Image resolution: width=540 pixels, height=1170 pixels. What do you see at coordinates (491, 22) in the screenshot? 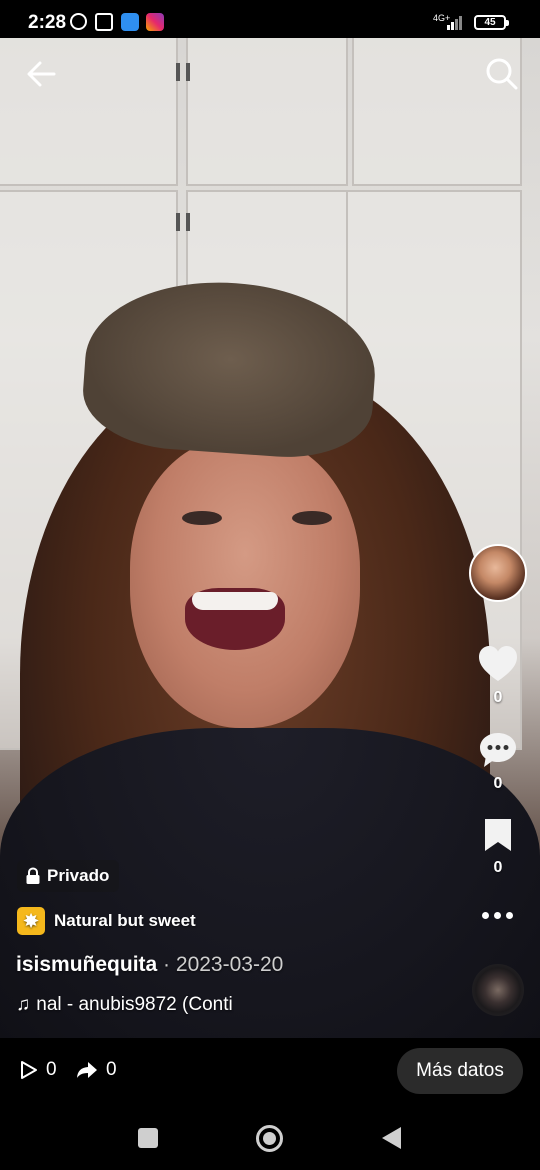
I see `battery-icon: 45` at bounding box center [491, 22].